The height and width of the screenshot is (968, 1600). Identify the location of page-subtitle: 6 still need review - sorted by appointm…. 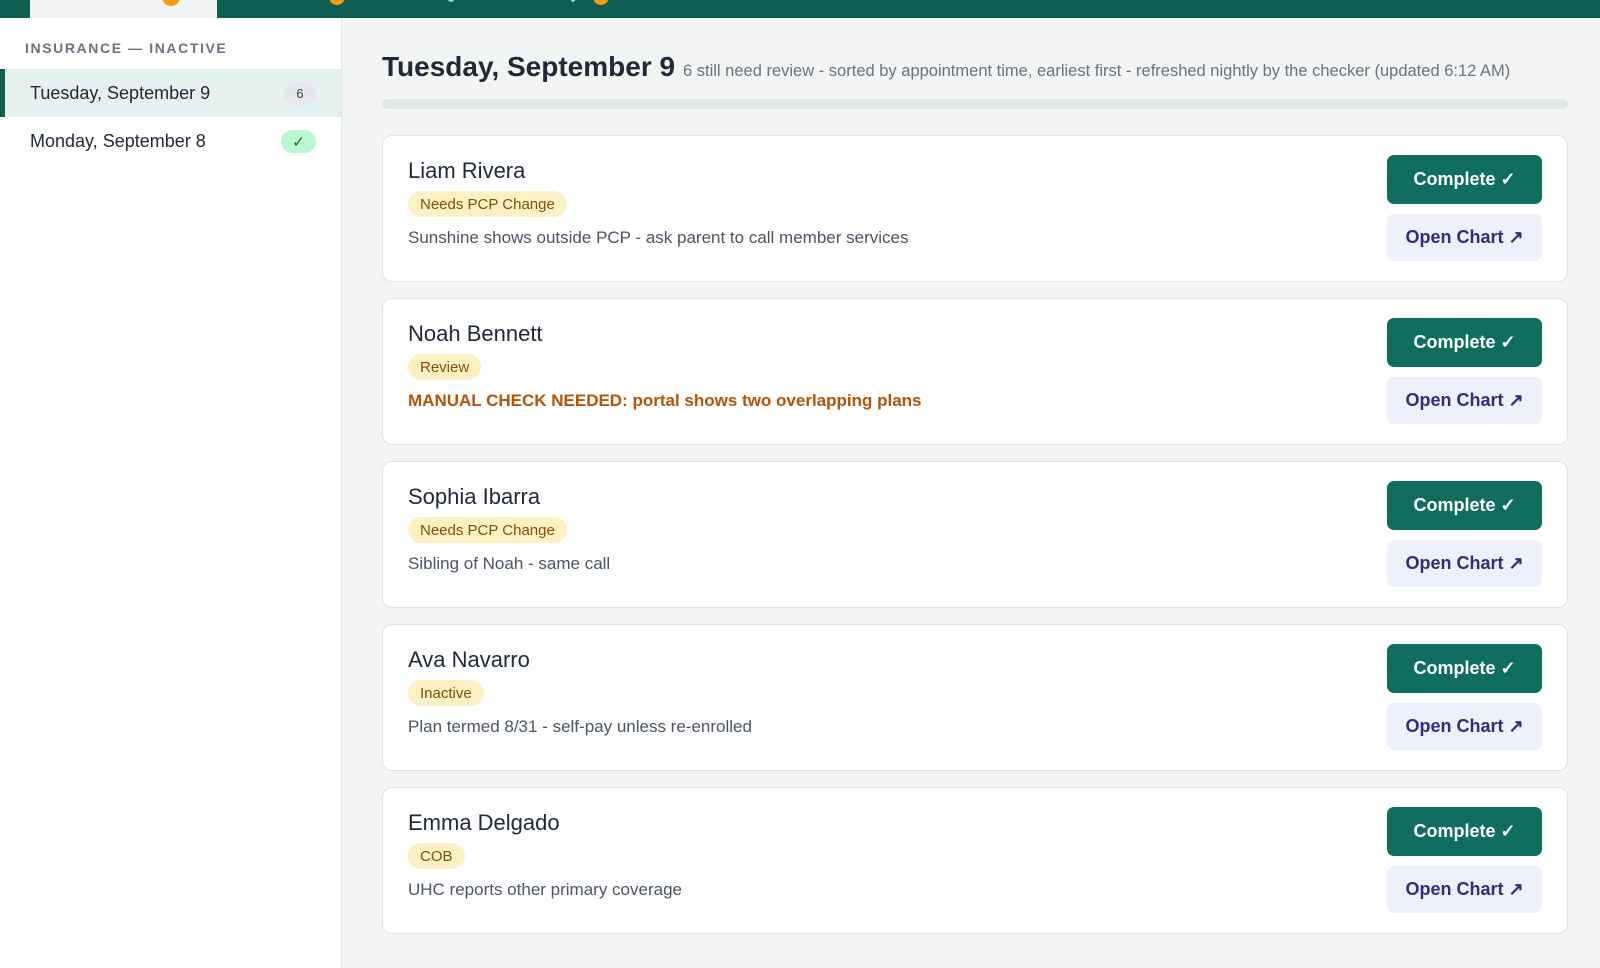
(1097, 71).